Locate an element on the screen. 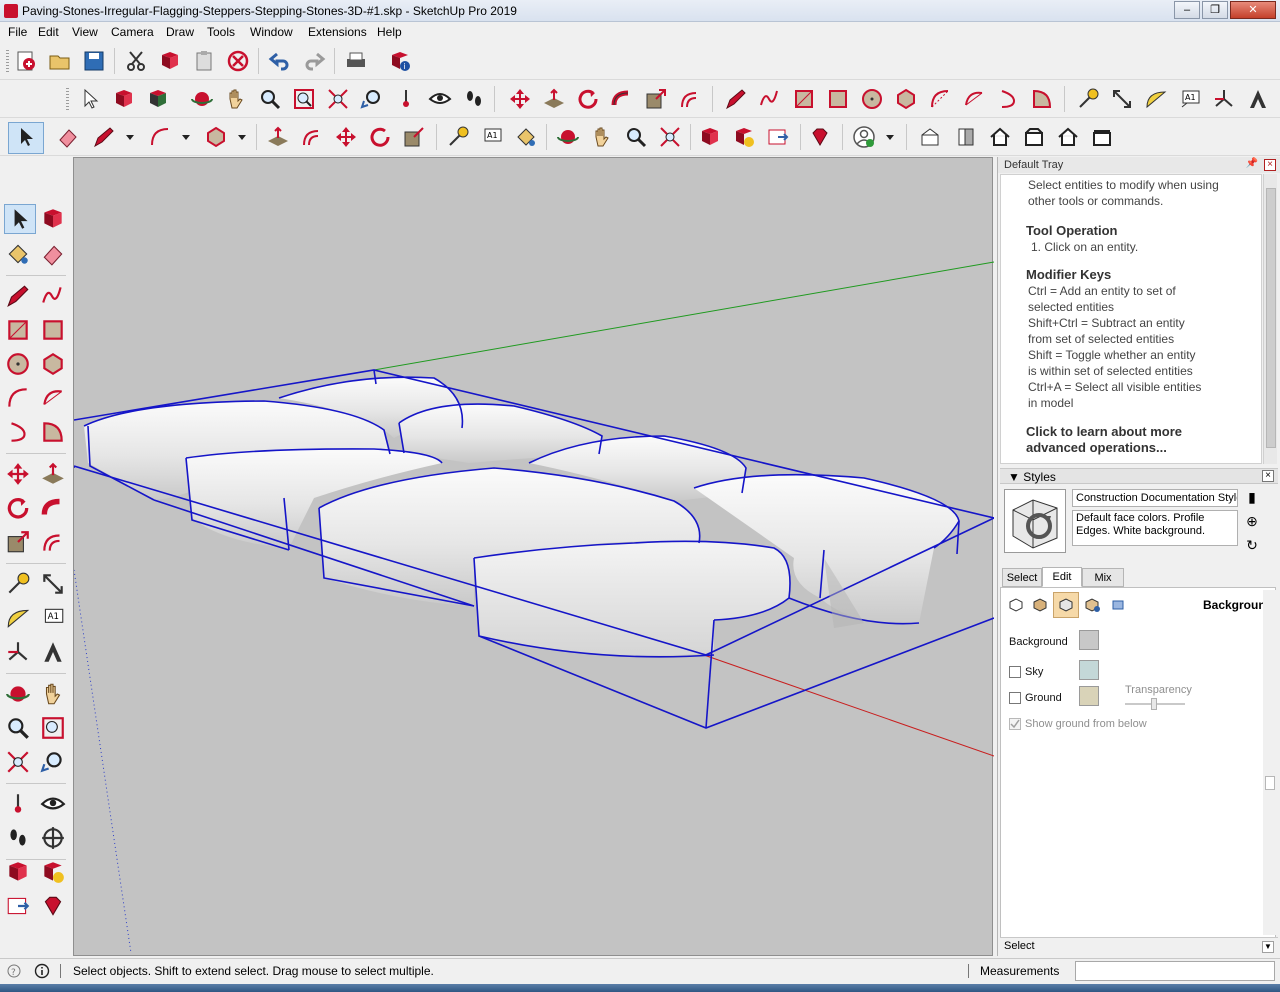  make-group-icon is located at coordinates (158, 99).